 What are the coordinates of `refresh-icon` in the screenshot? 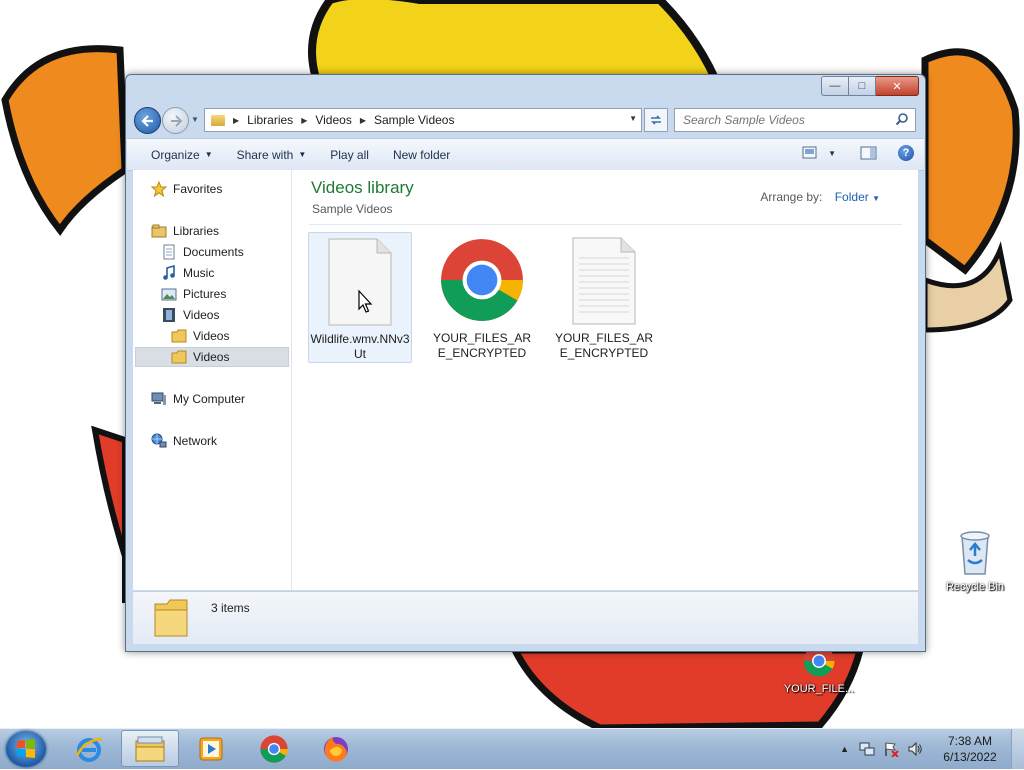 It's located at (656, 120).